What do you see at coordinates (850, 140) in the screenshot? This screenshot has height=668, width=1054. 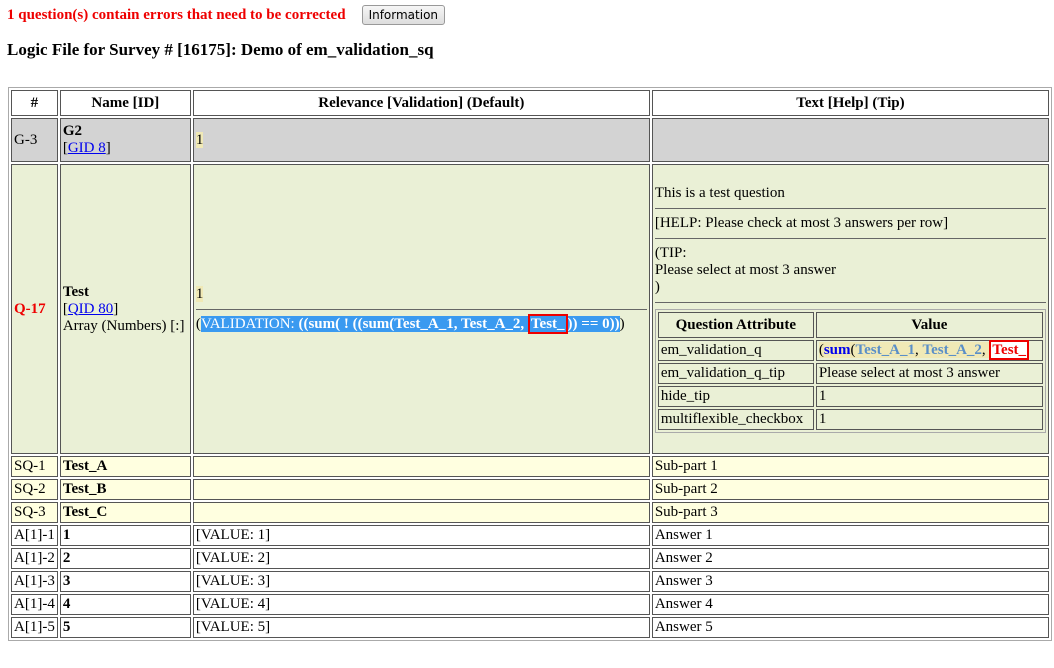 I see `group-text-cell` at bounding box center [850, 140].